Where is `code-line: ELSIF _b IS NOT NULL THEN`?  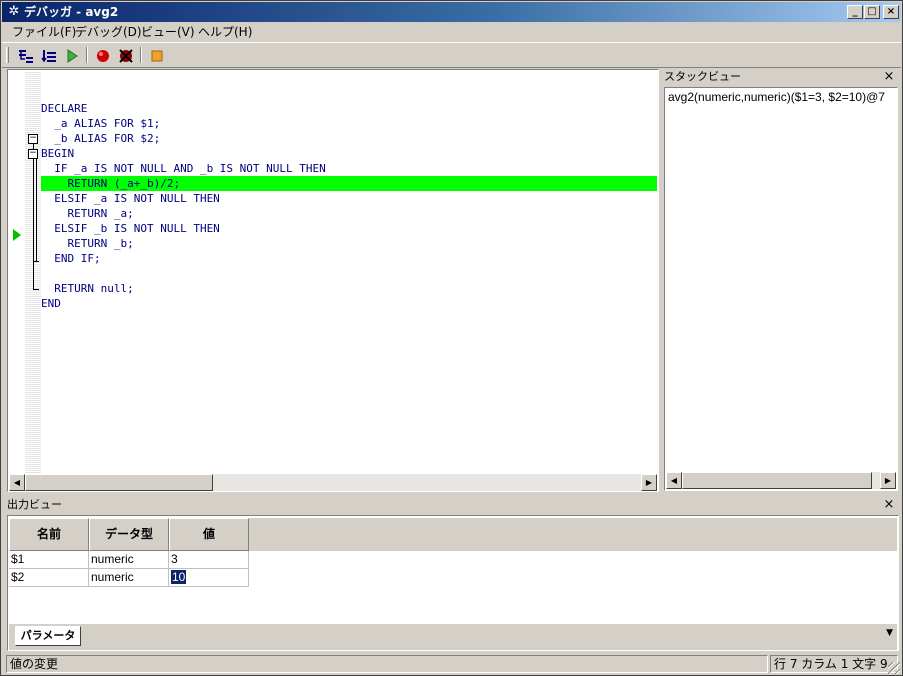
code-line: ELSIF _b IS NOT NULL THEN is located at coordinates (130, 228).